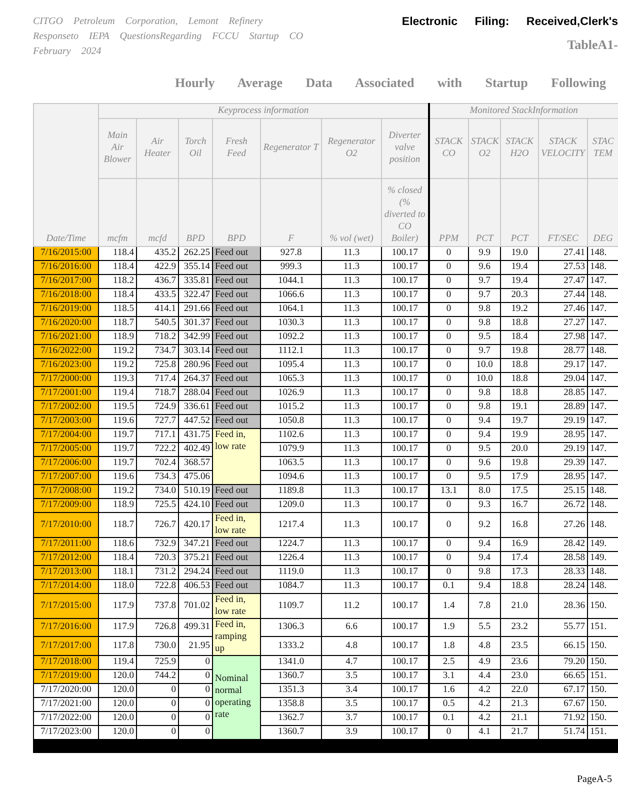 This screenshot has height=800, width=618. What do you see at coordinates (563, 337) in the screenshot?
I see `table-cell: 27.98` at bounding box center [563, 337].